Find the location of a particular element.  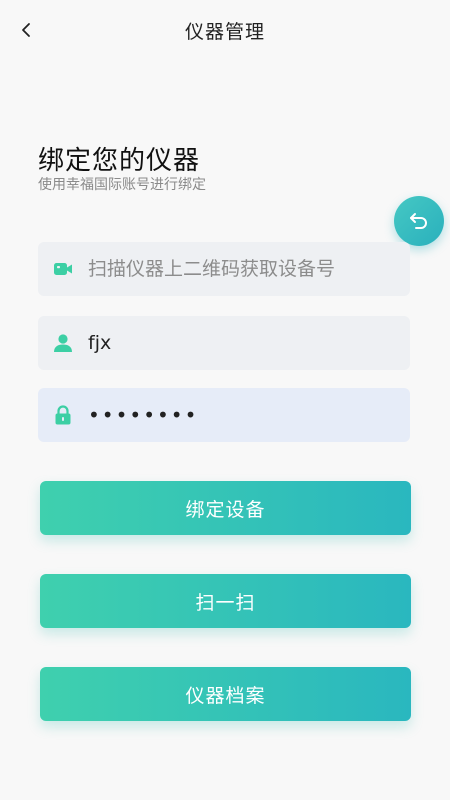

username-input is located at coordinates (249, 343).